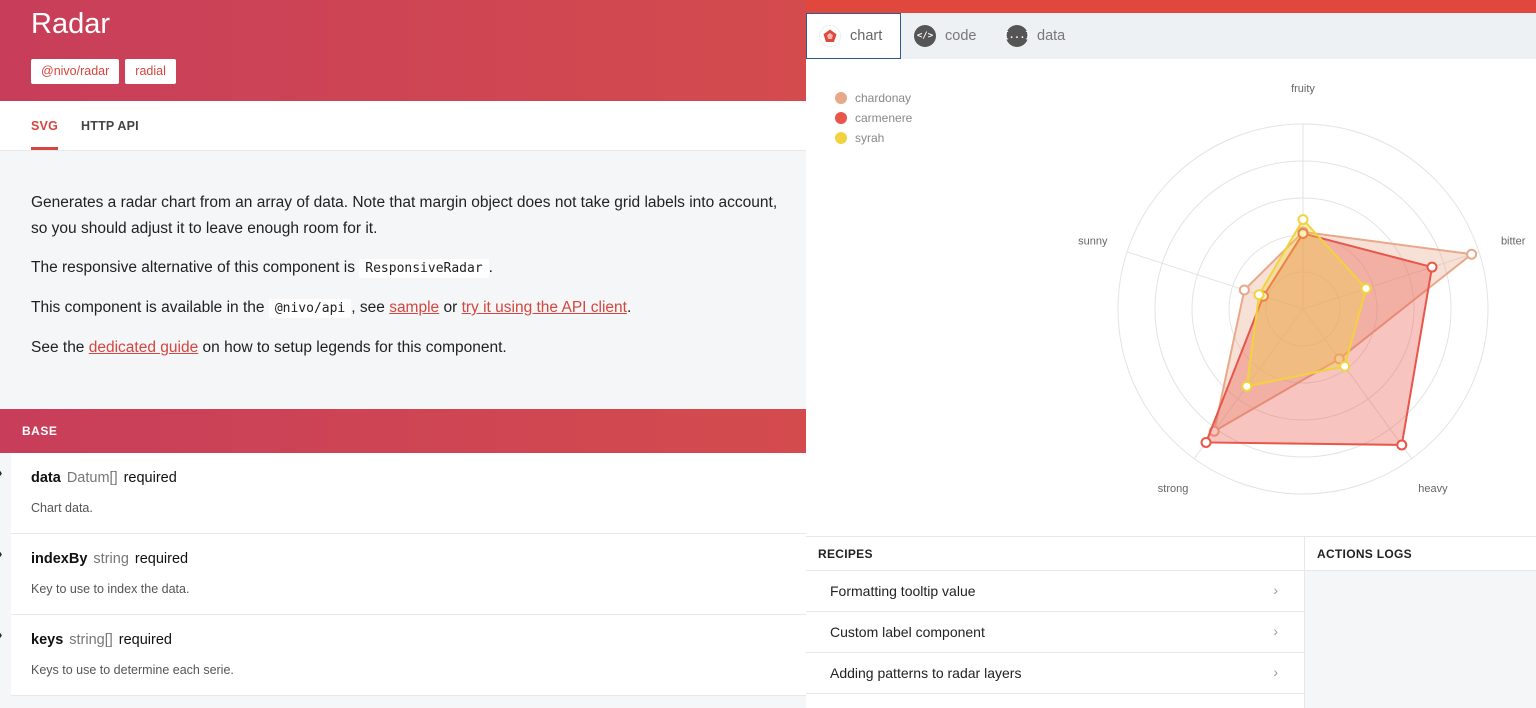  I want to click on tag-list: @nivo/radar radial, so click(103, 71).